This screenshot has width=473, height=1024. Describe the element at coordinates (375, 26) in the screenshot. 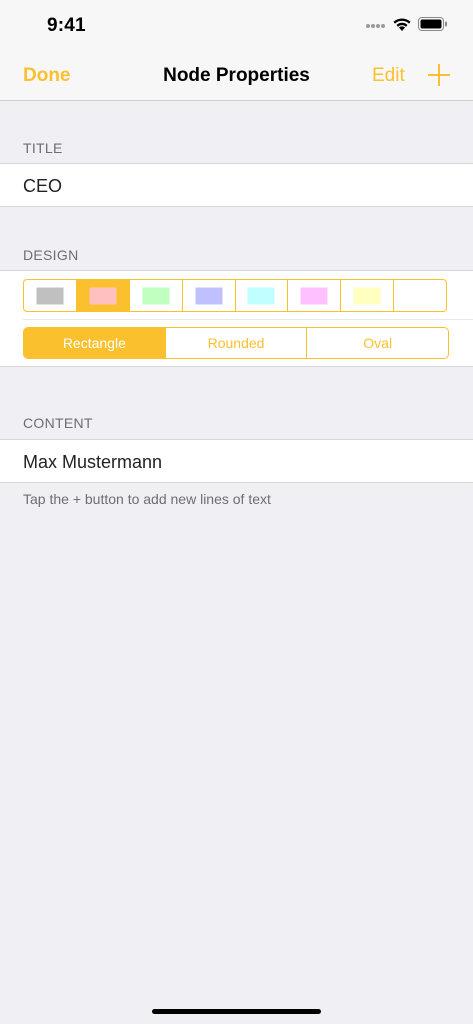

I see `signal-icon` at that location.